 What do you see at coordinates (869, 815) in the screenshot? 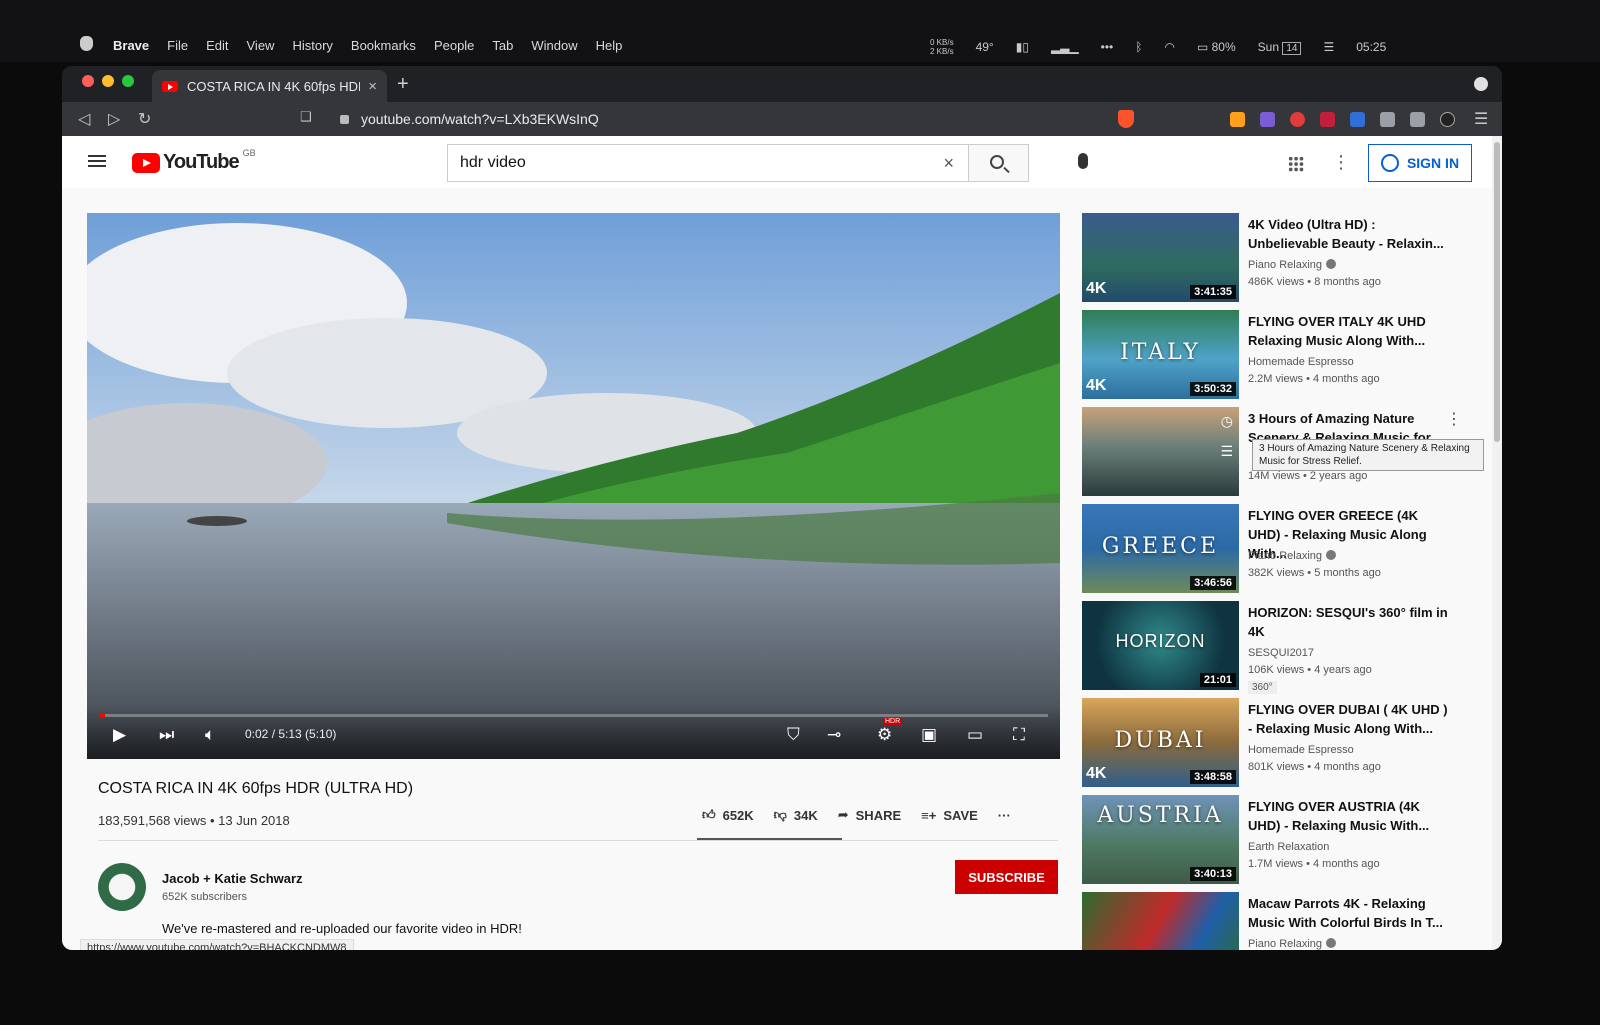
I see `share-button: ➦ SHARE` at bounding box center [869, 815].